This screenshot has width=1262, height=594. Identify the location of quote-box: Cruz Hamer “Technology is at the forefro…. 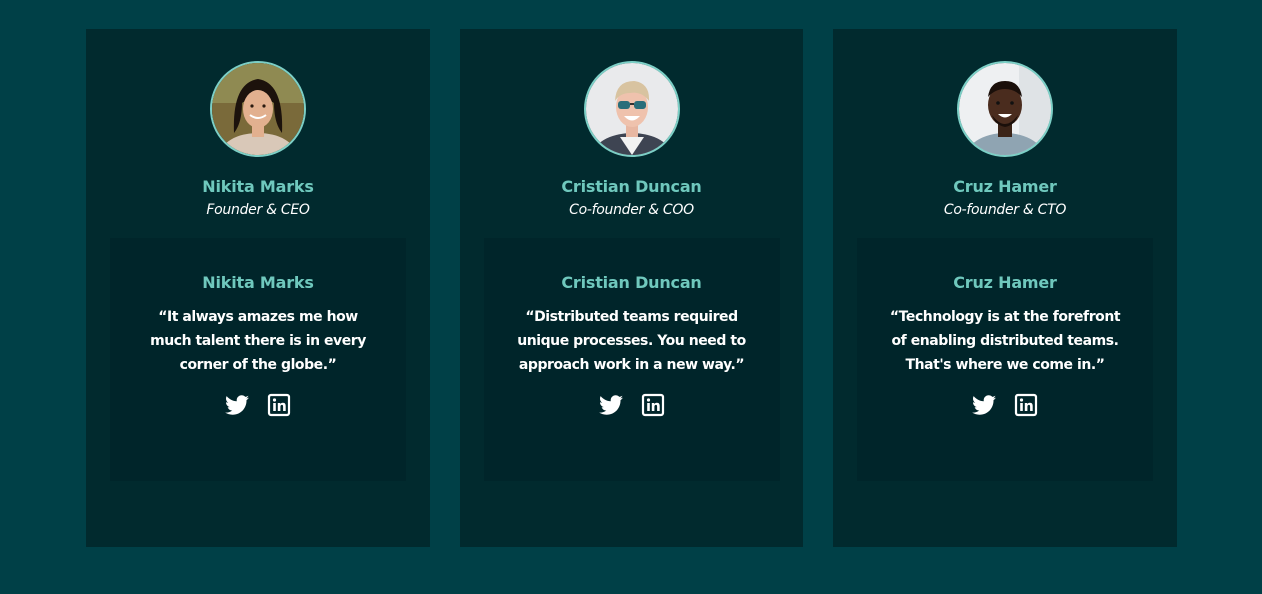
(1005, 359).